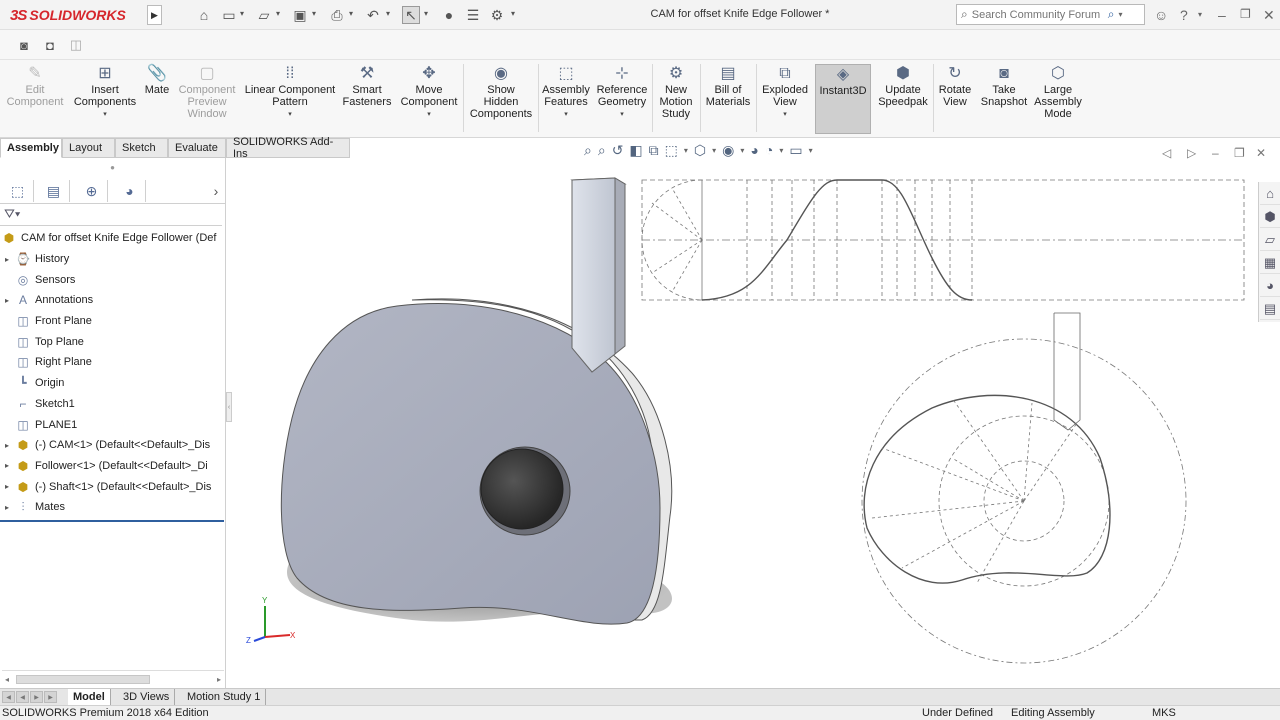 The width and height of the screenshot is (1280, 720). I want to click on camera-icon: ◙, so click(24, 45).